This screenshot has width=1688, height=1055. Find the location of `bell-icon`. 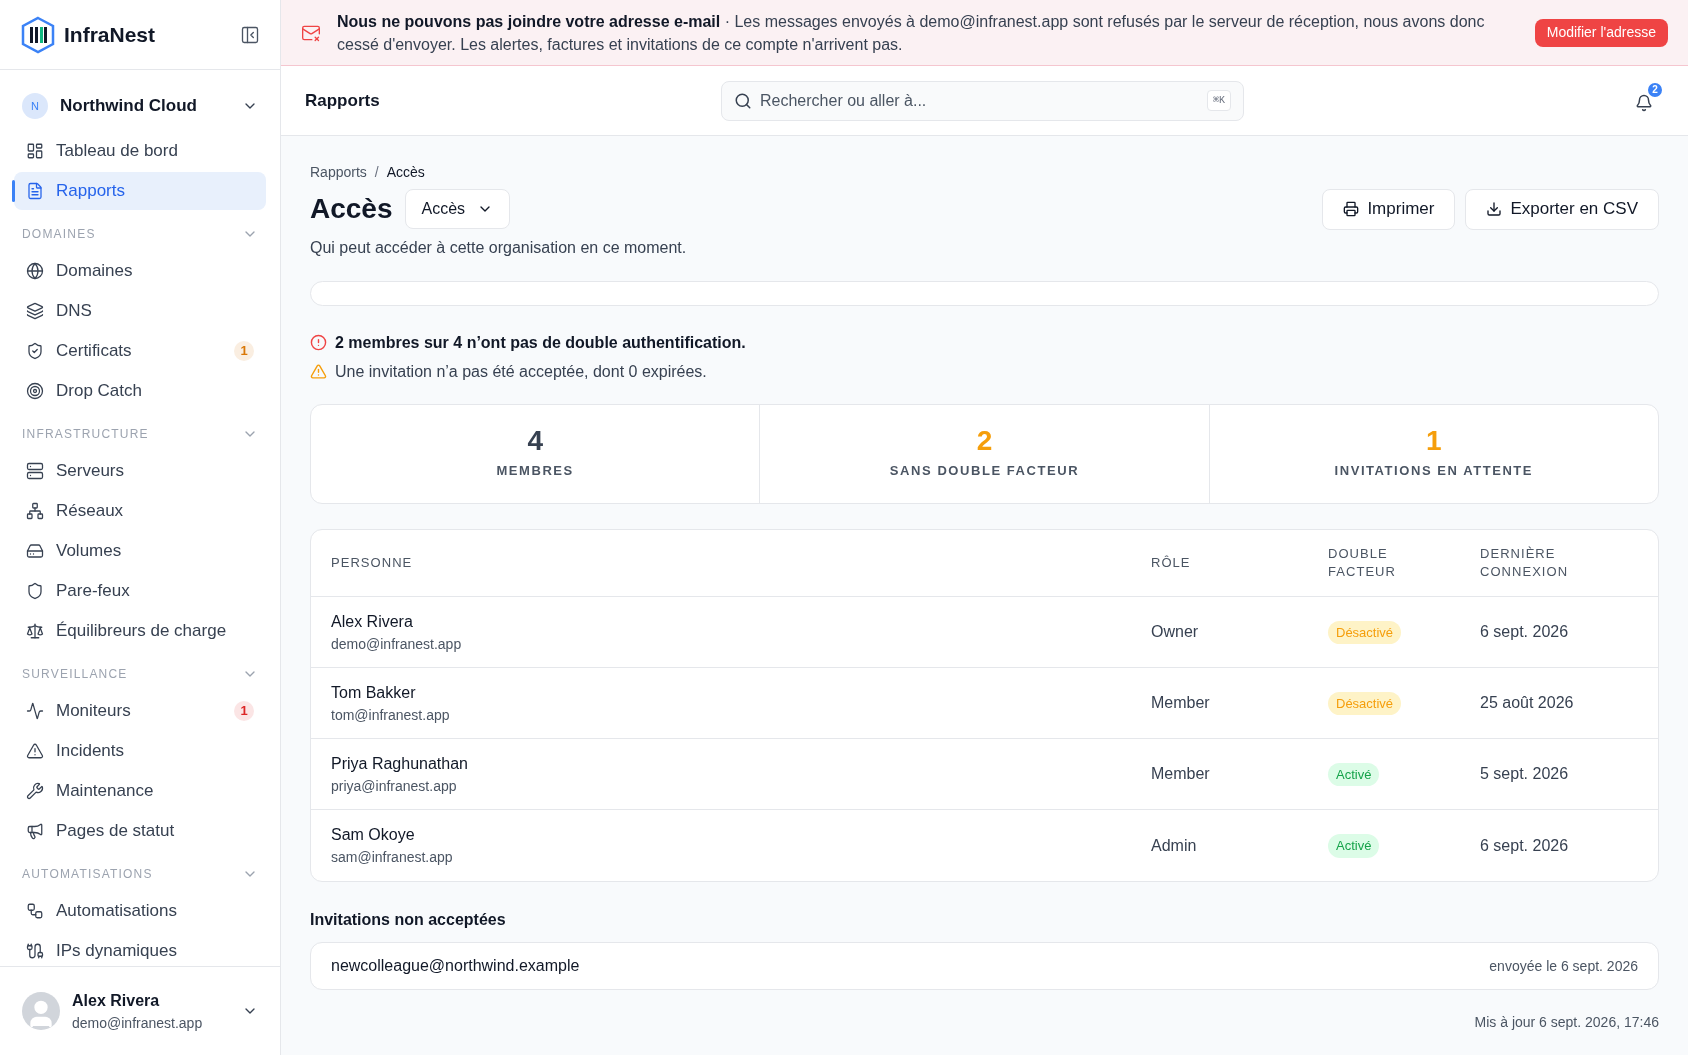

bell-icon is located at coordinates (1644, 102).